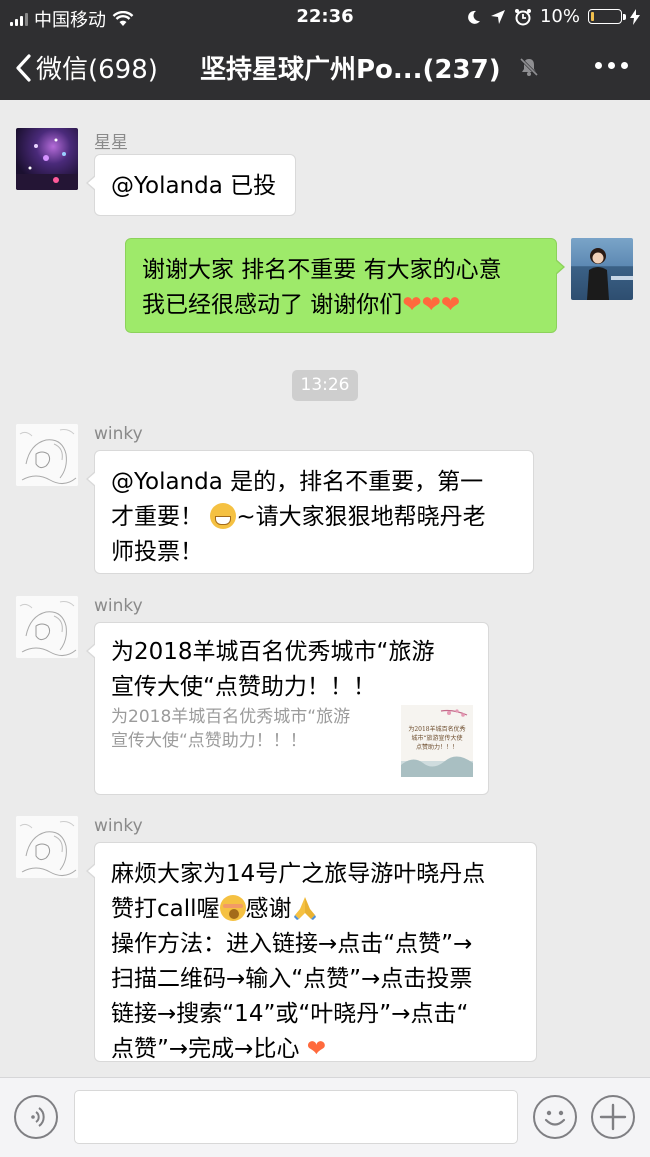 The height and width of the screenshot is (1157, 650). What do you see at coordinates (23, 67) in the screenshot?
I see `chevron-left-icon` at bounding box center [23, 67].